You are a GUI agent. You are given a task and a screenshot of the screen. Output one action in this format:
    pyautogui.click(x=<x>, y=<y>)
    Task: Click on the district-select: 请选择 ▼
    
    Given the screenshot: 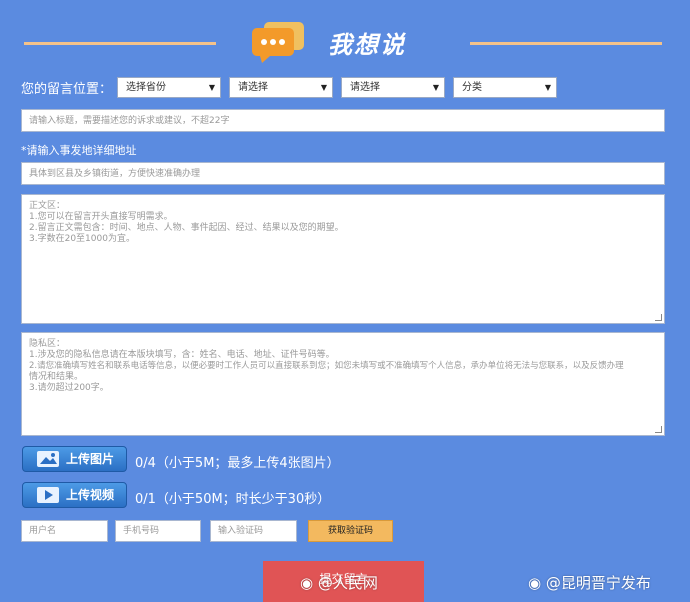 What is the action you would take?
    pyautogui.click(x=393, y=87)
    